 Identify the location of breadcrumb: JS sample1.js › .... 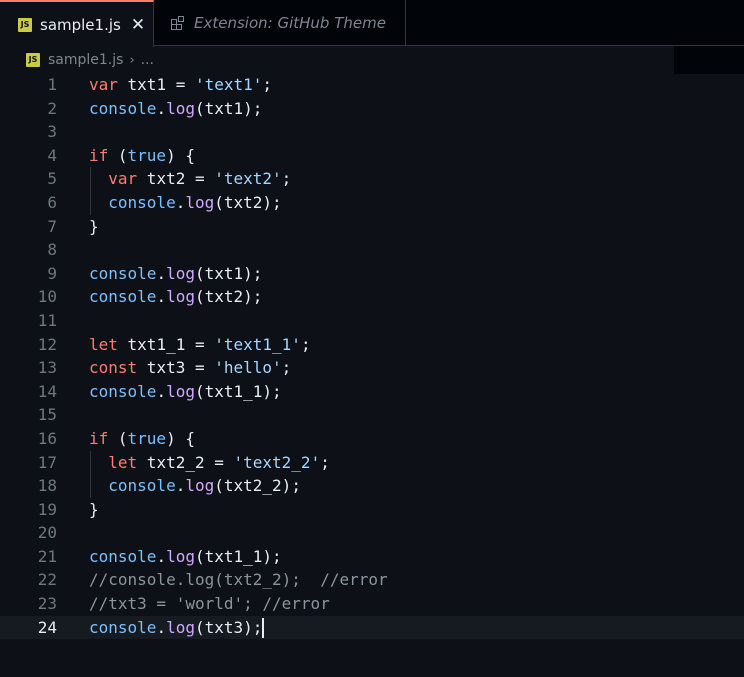
(372, 60).